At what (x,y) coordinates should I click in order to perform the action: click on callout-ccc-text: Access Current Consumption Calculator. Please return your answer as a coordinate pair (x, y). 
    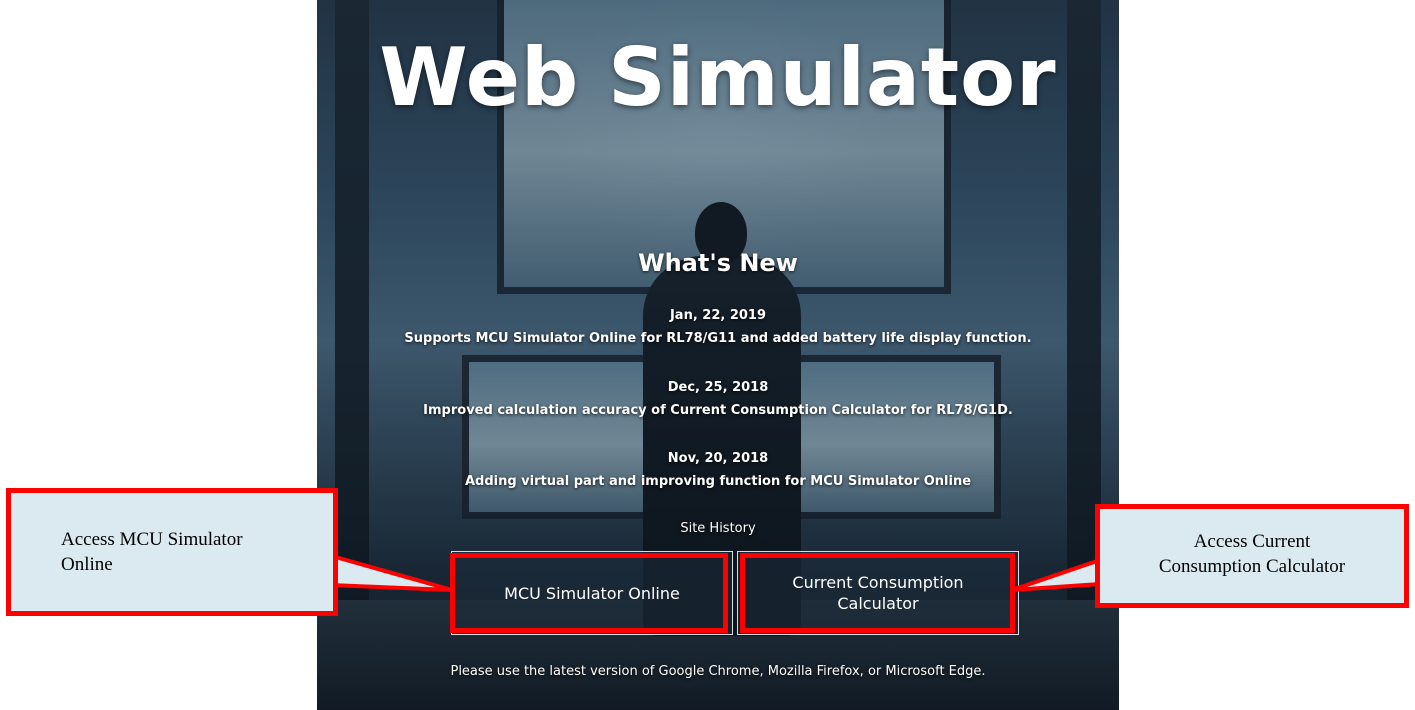
    Looking at the image, I should click on (1252, 554).